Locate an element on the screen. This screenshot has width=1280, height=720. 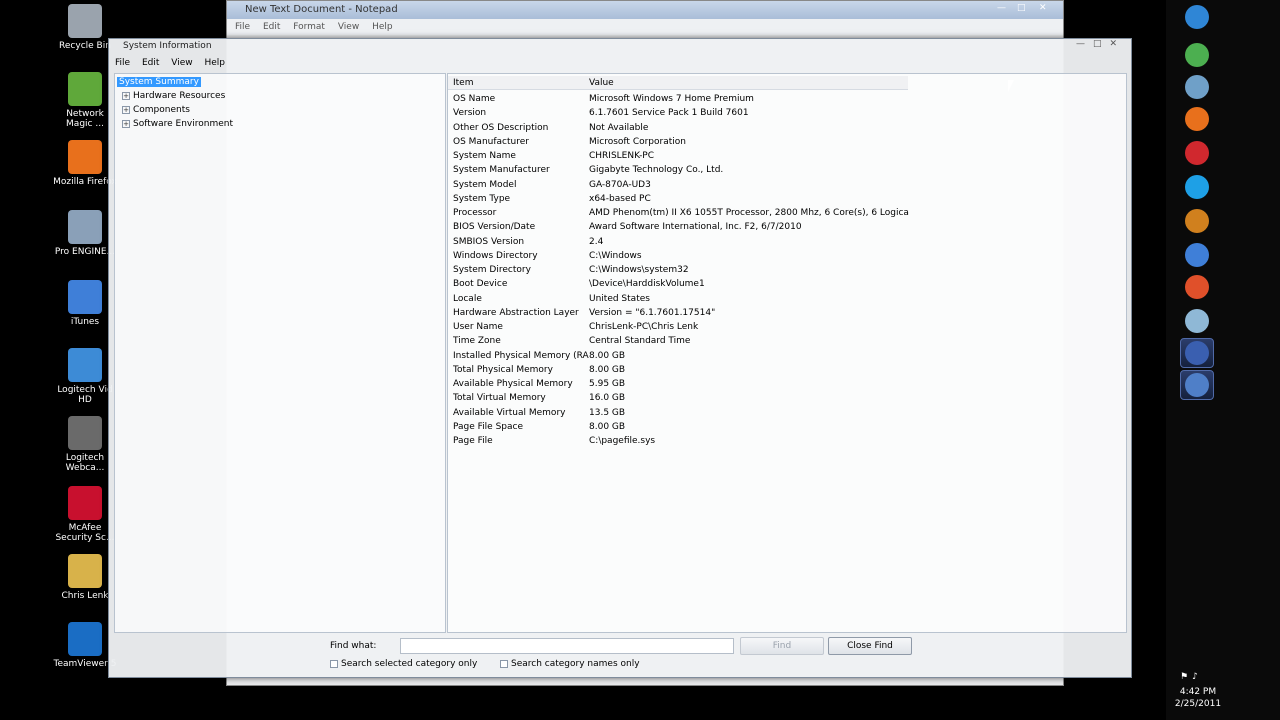
taskbar-button-start-orb is located at coordinates (1197, 17).